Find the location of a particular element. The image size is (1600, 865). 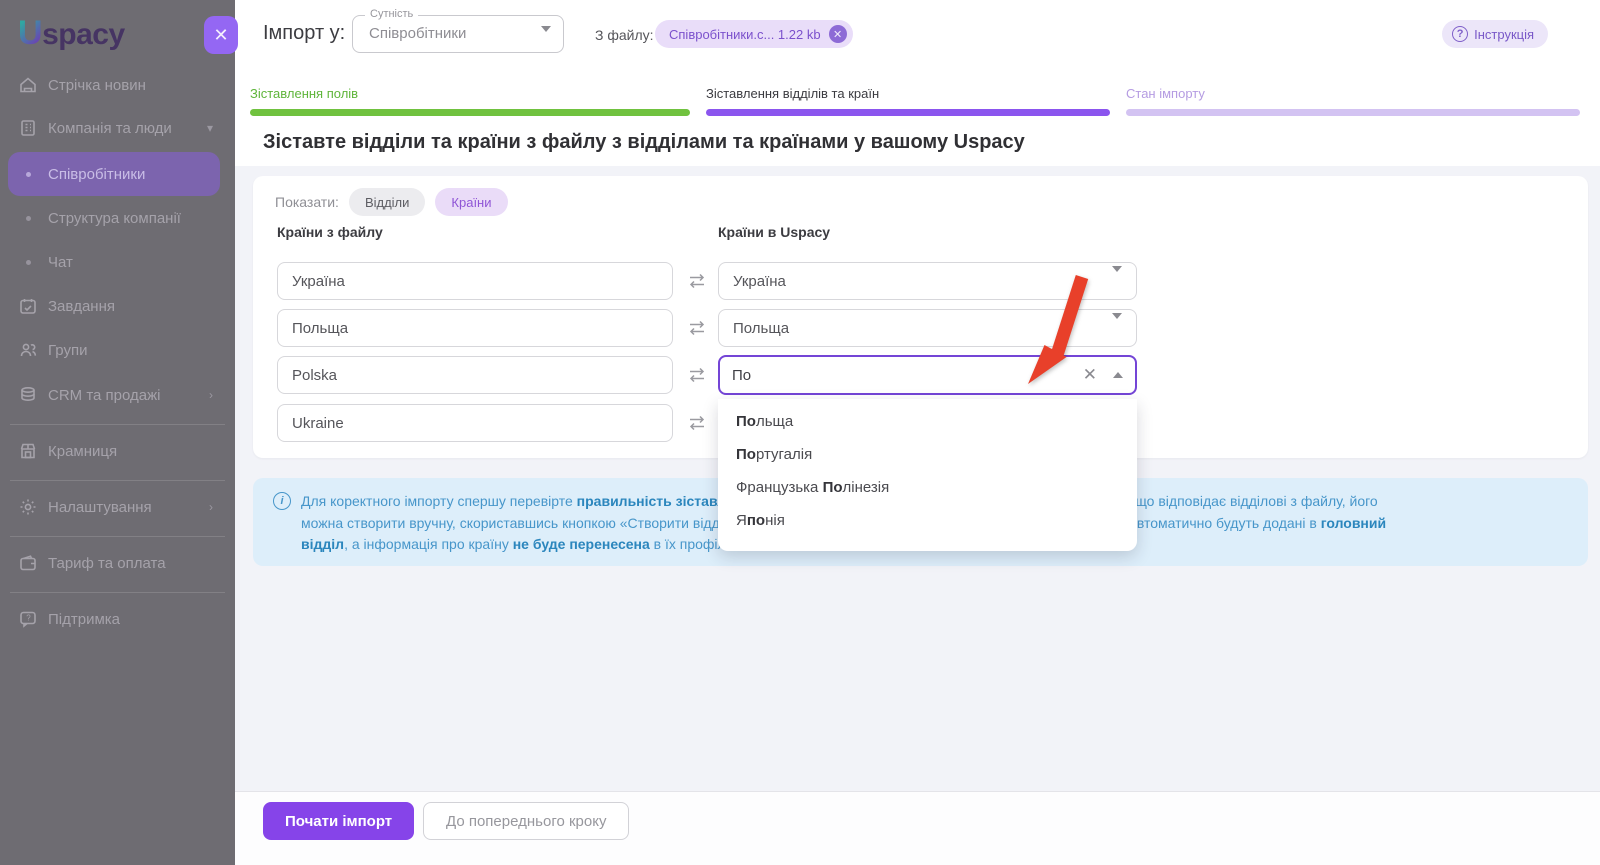

sidebar-item-label: Структура компанії is located at coordinates (114, 218).